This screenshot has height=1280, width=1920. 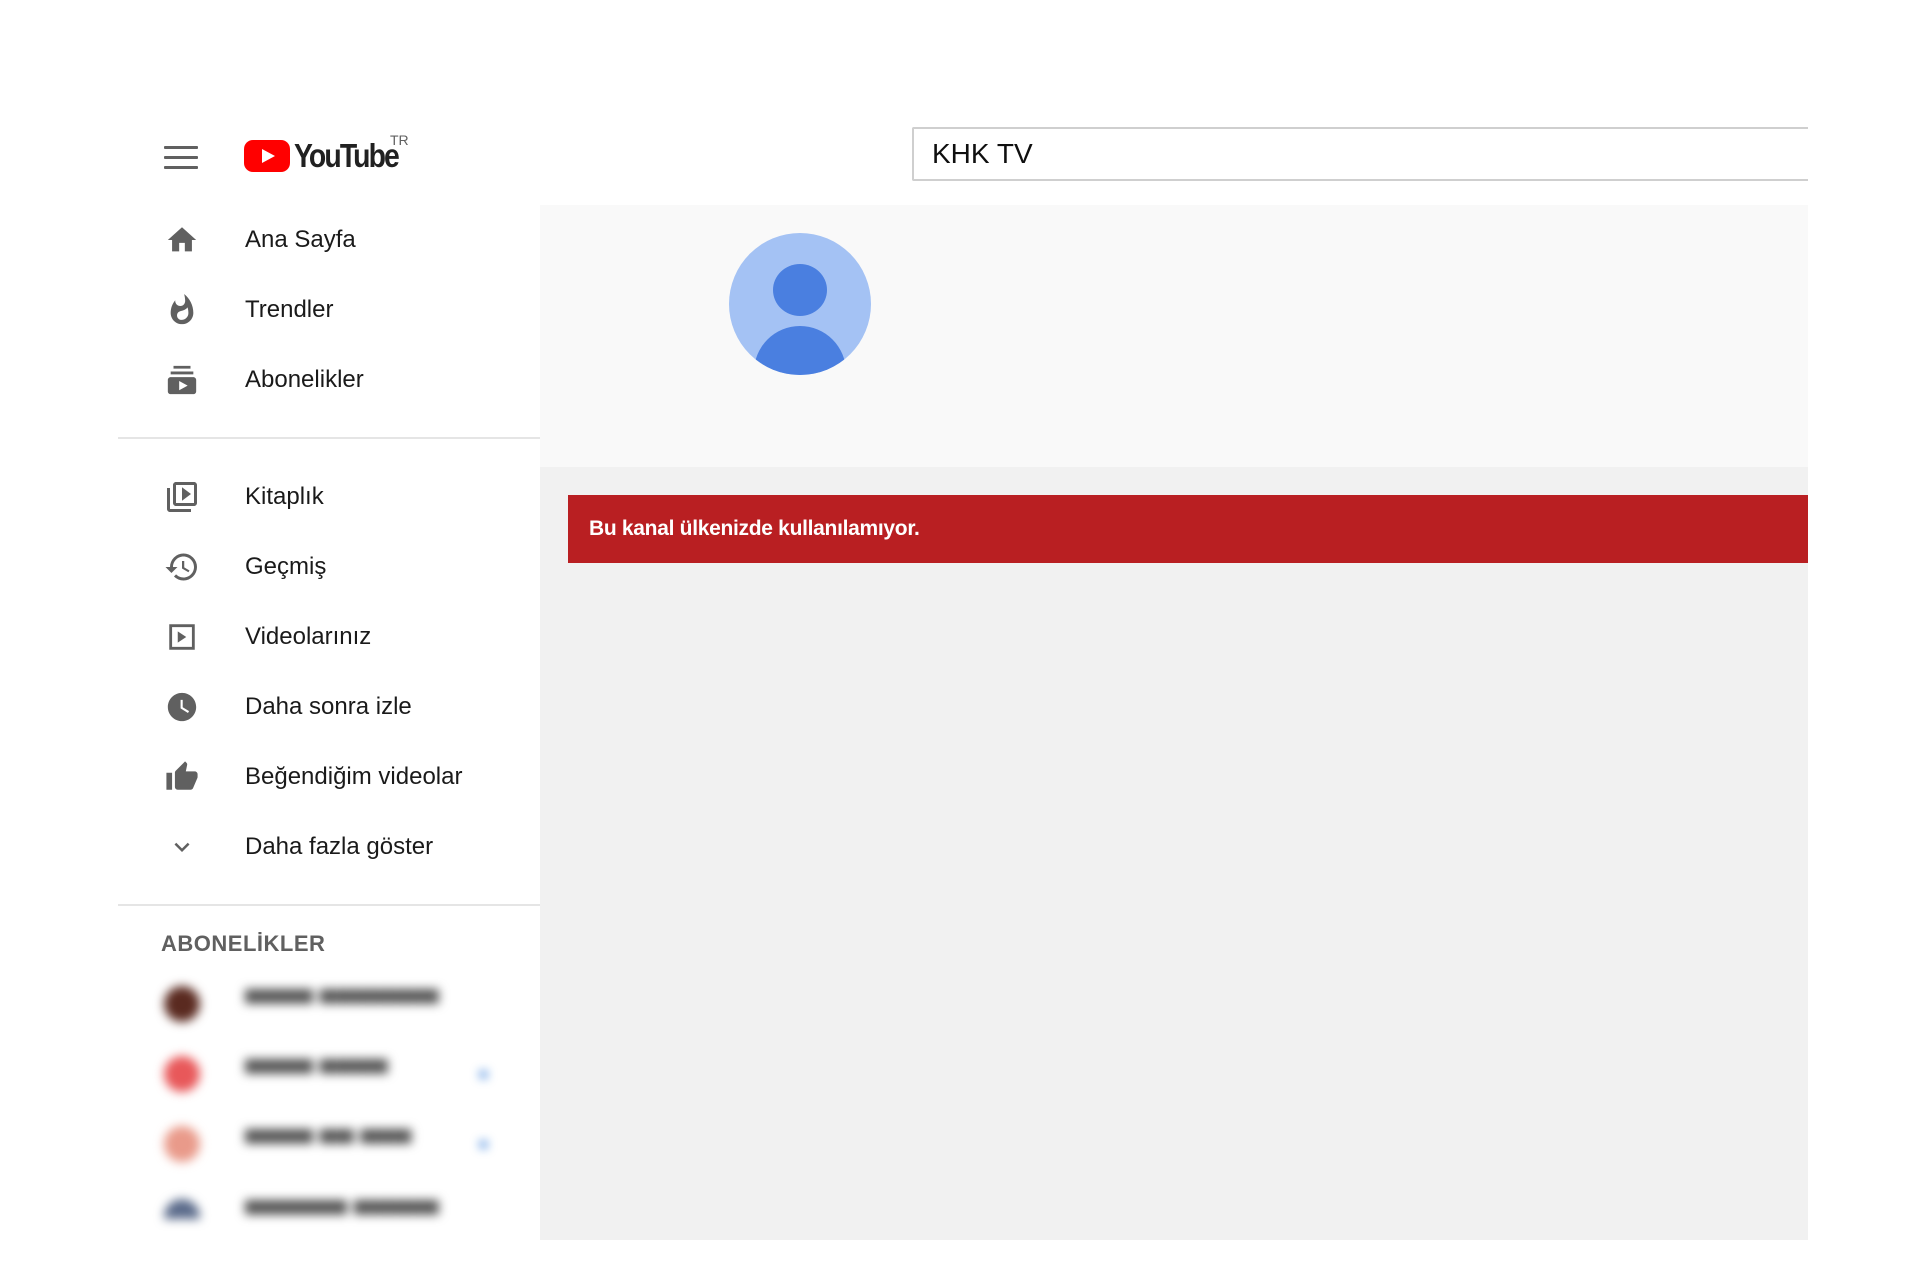 I want to click on search-box, so click(x=1360, y=154).